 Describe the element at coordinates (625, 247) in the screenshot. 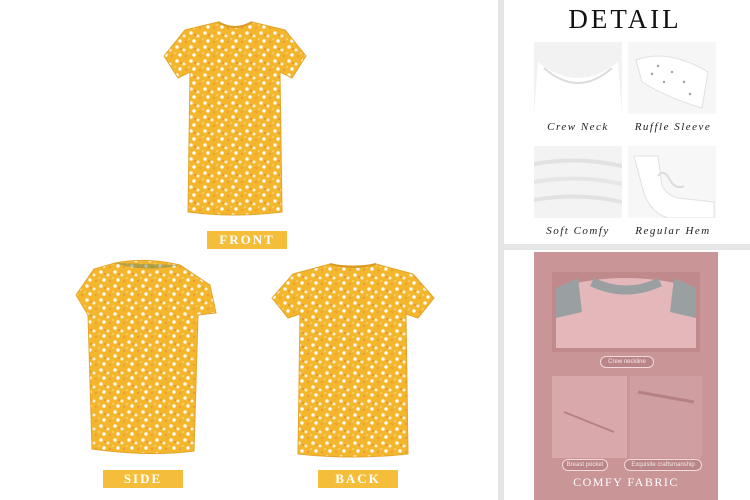

I see `horizontal-divider` at that location.